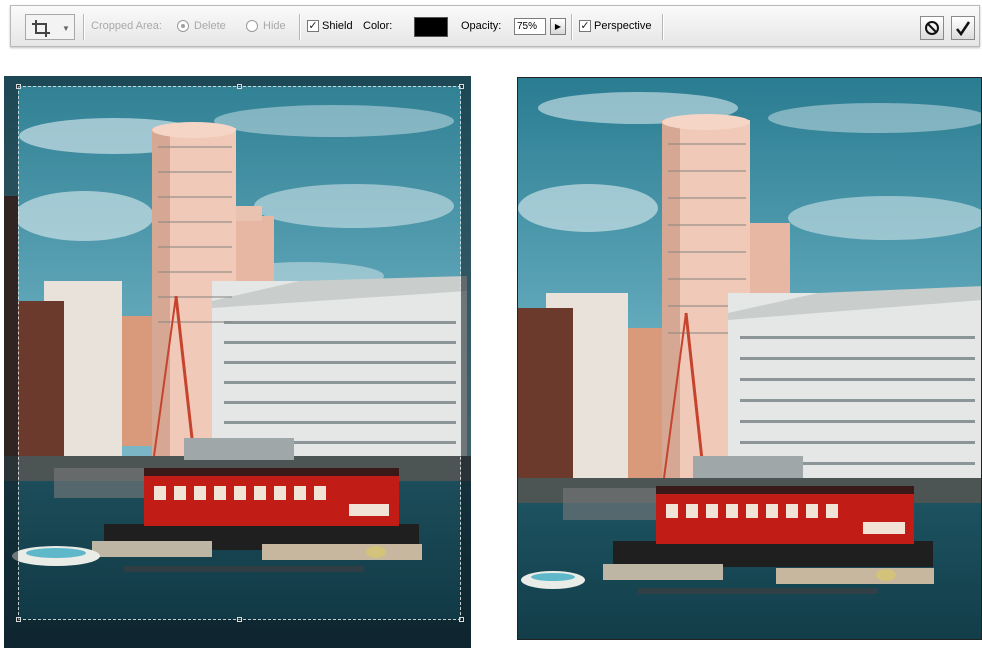 The height and width of the screenshot is (648, 982). What do you see at coordinates (461, 619) in the screenshot?
I see `crop-handle-bottom-right` at bounding box center [461, 619].